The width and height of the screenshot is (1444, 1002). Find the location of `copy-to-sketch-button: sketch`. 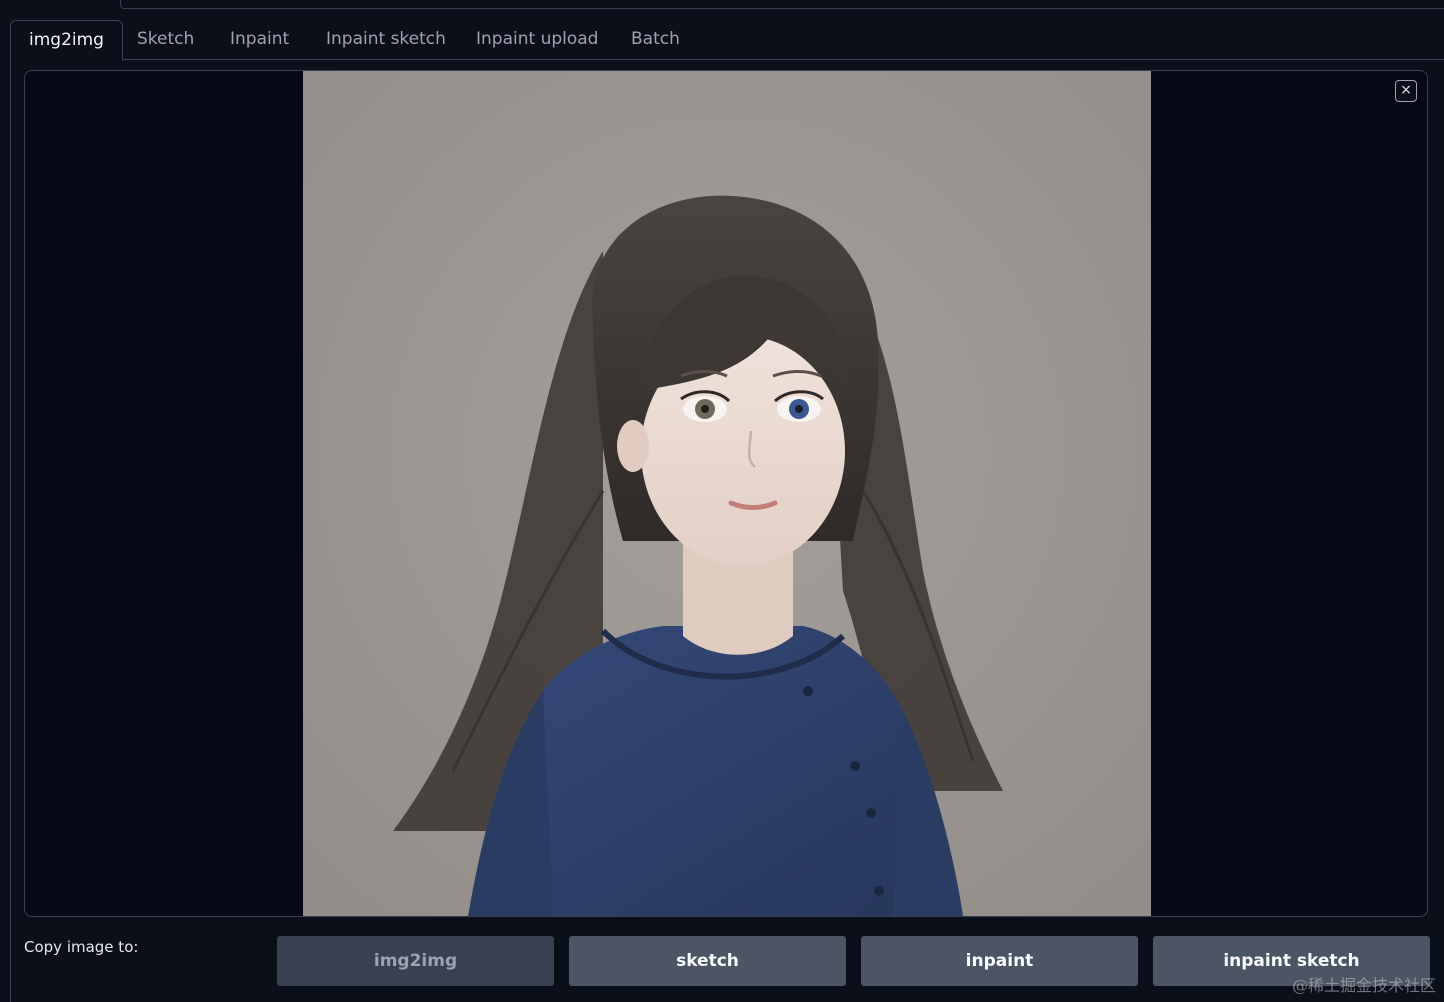

copy-to-sketch-button: sketch is located at coordinates (707, 961).